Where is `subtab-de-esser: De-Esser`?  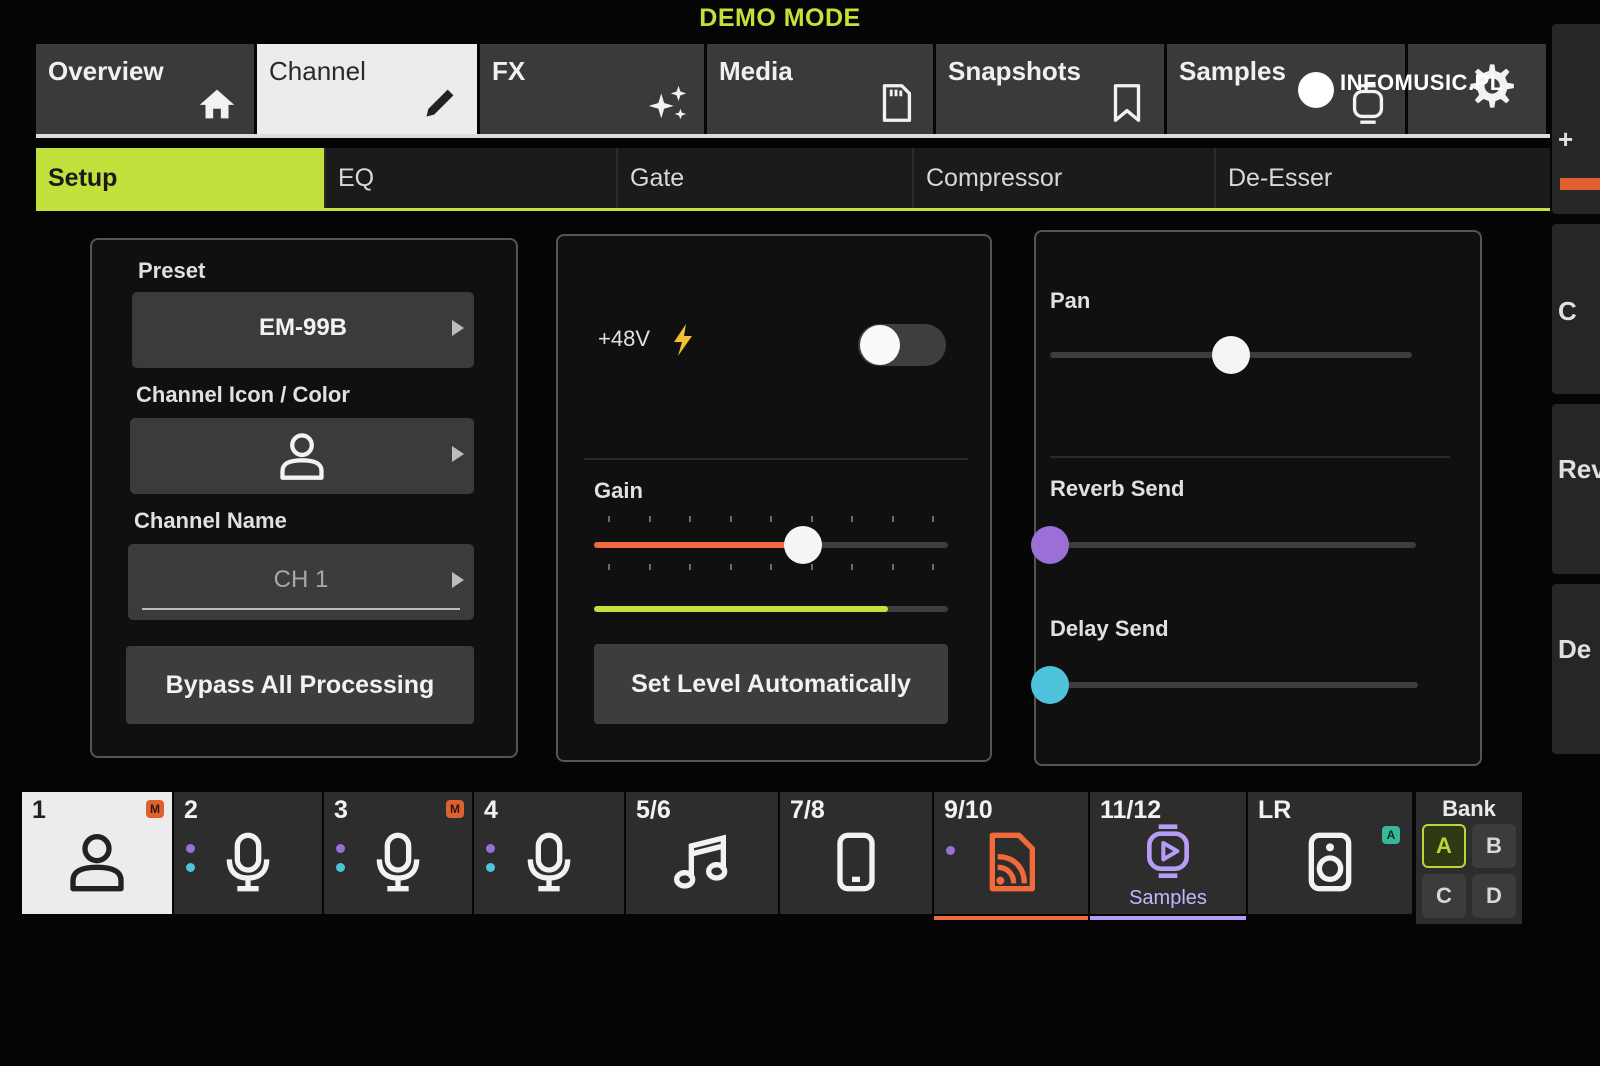
subtab-de-esser: De-Esser is located at coordinates (1383, 179).